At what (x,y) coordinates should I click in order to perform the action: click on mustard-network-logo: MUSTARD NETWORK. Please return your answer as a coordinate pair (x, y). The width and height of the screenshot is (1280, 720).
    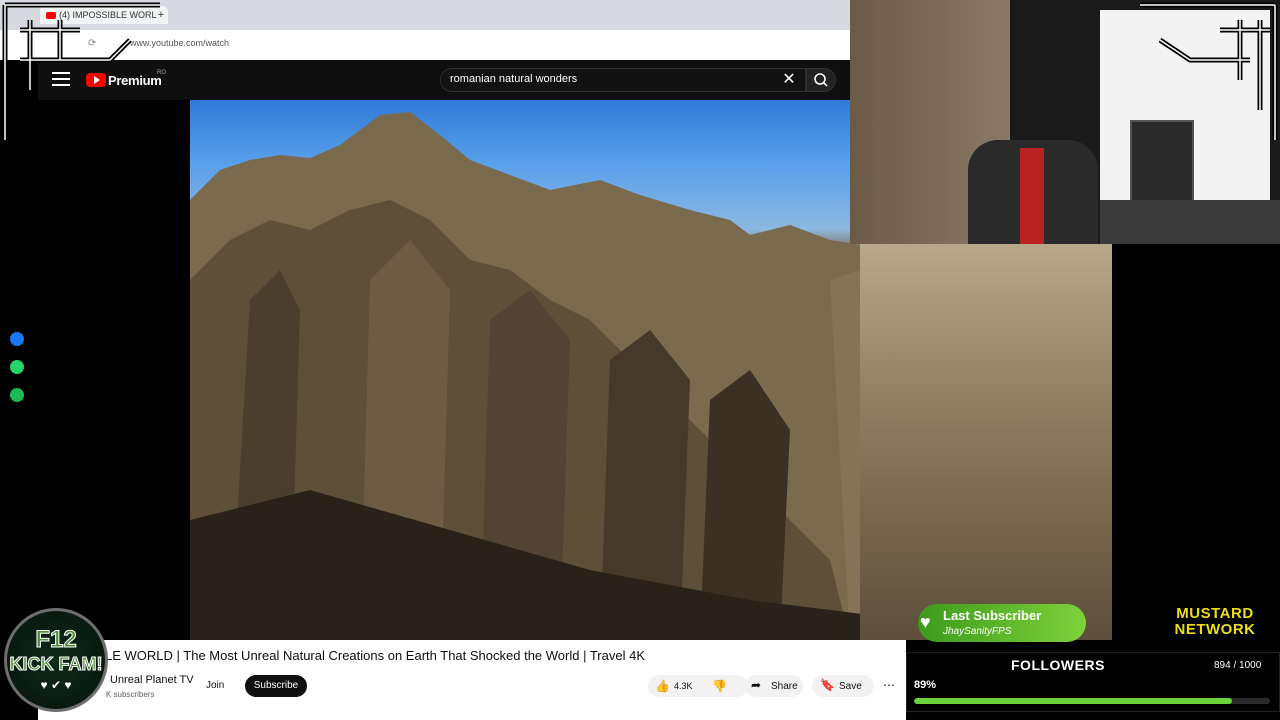
    Looking at the image, I should click on (1215, 622).